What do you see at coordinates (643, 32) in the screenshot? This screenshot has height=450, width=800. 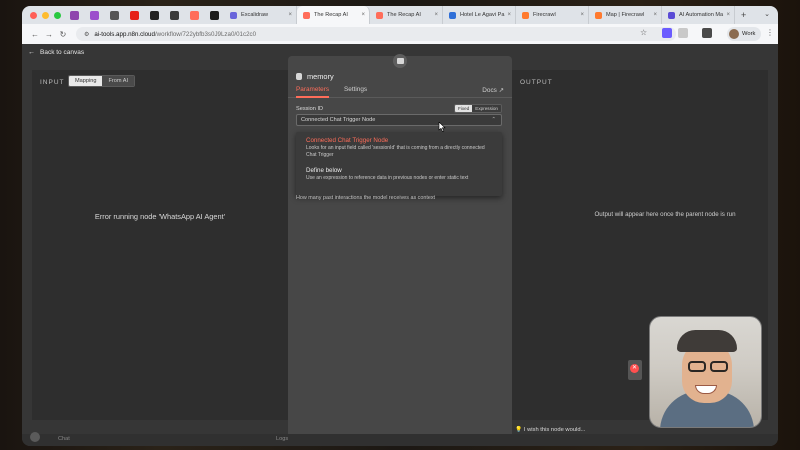 I see `bookmark-star-icon: ☆` at bounding box center [643, 32].